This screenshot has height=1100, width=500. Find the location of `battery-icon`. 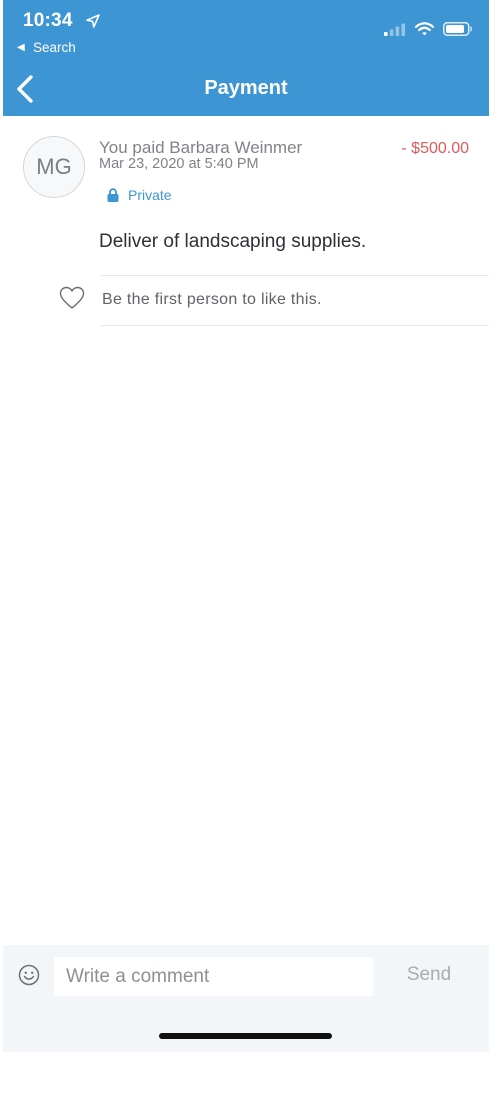

battery-icon is located at coordinates (458, 29).